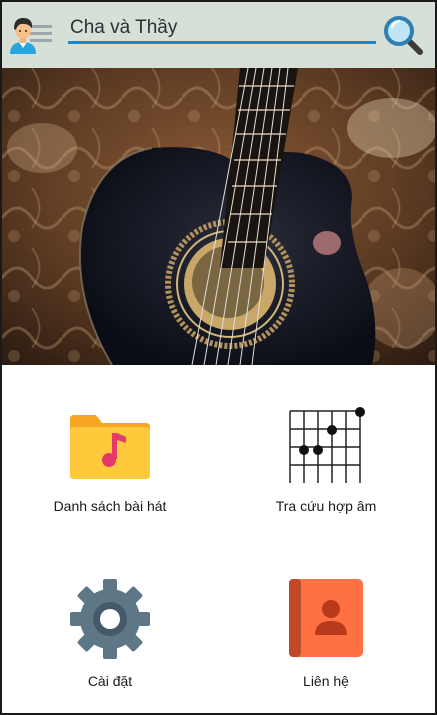  I want to click on top-bar, so click(218, 35).